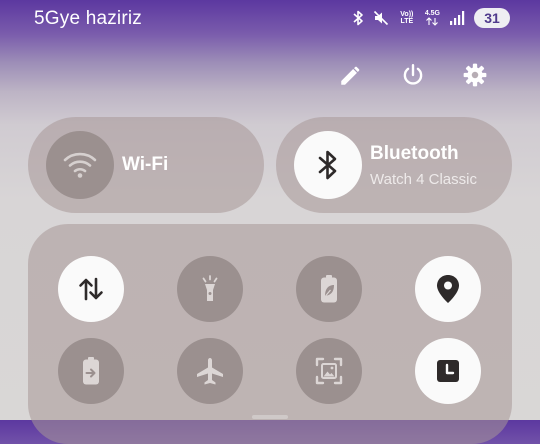 The image size is (540, 444). Describe the element at coordinates (432, 13) in the screenshot. I see `network-label: 4.5G` at that location.